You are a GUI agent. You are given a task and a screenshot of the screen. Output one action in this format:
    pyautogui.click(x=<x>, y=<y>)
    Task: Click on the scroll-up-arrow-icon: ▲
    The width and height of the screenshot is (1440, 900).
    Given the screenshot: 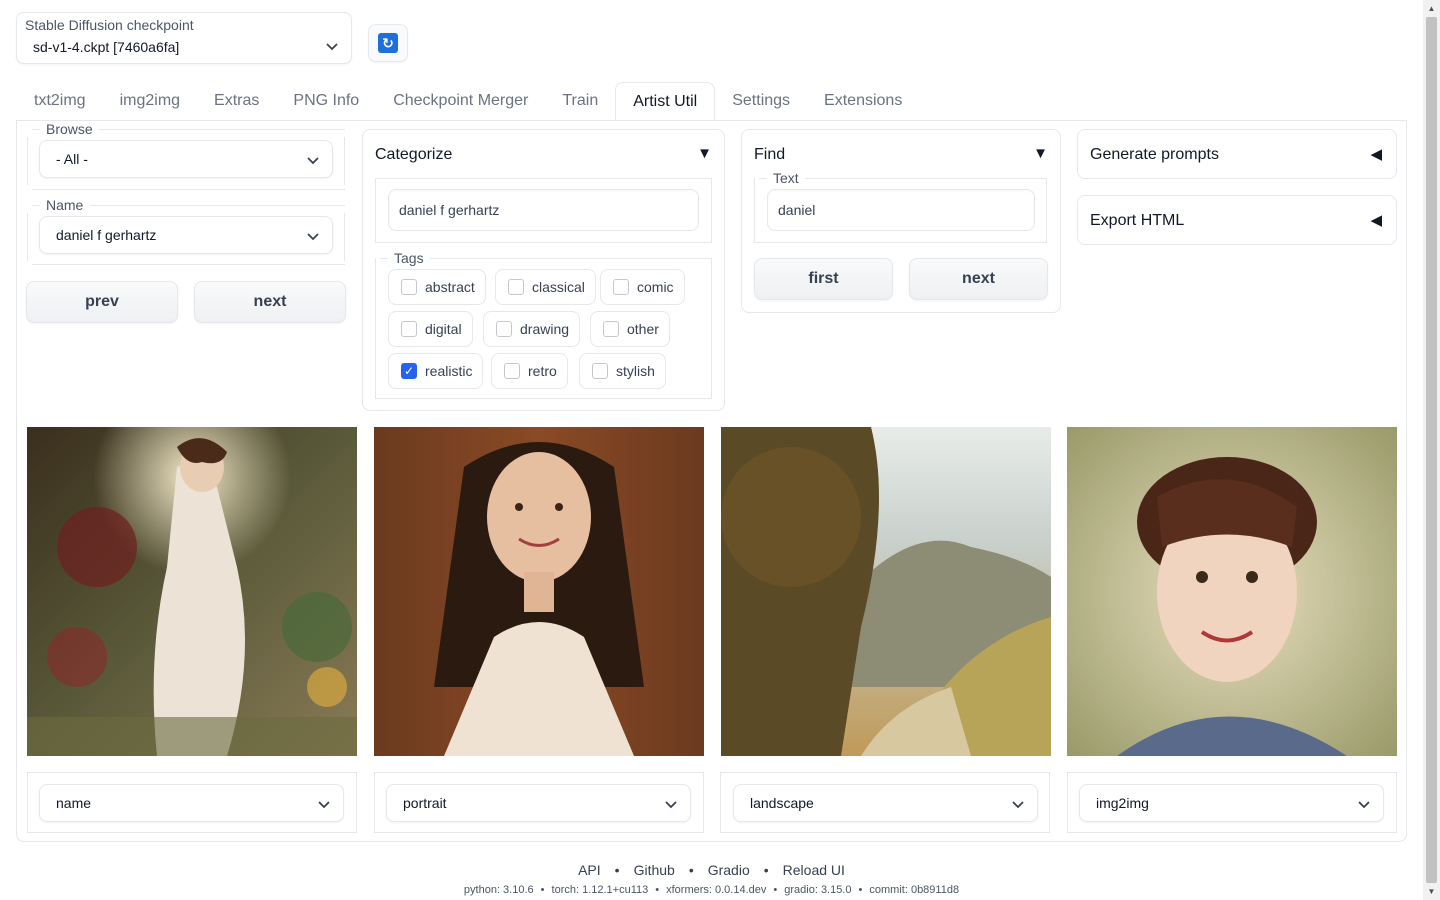 What is the action you would take?
    pyautogui.click(x=1431, y=8)
    